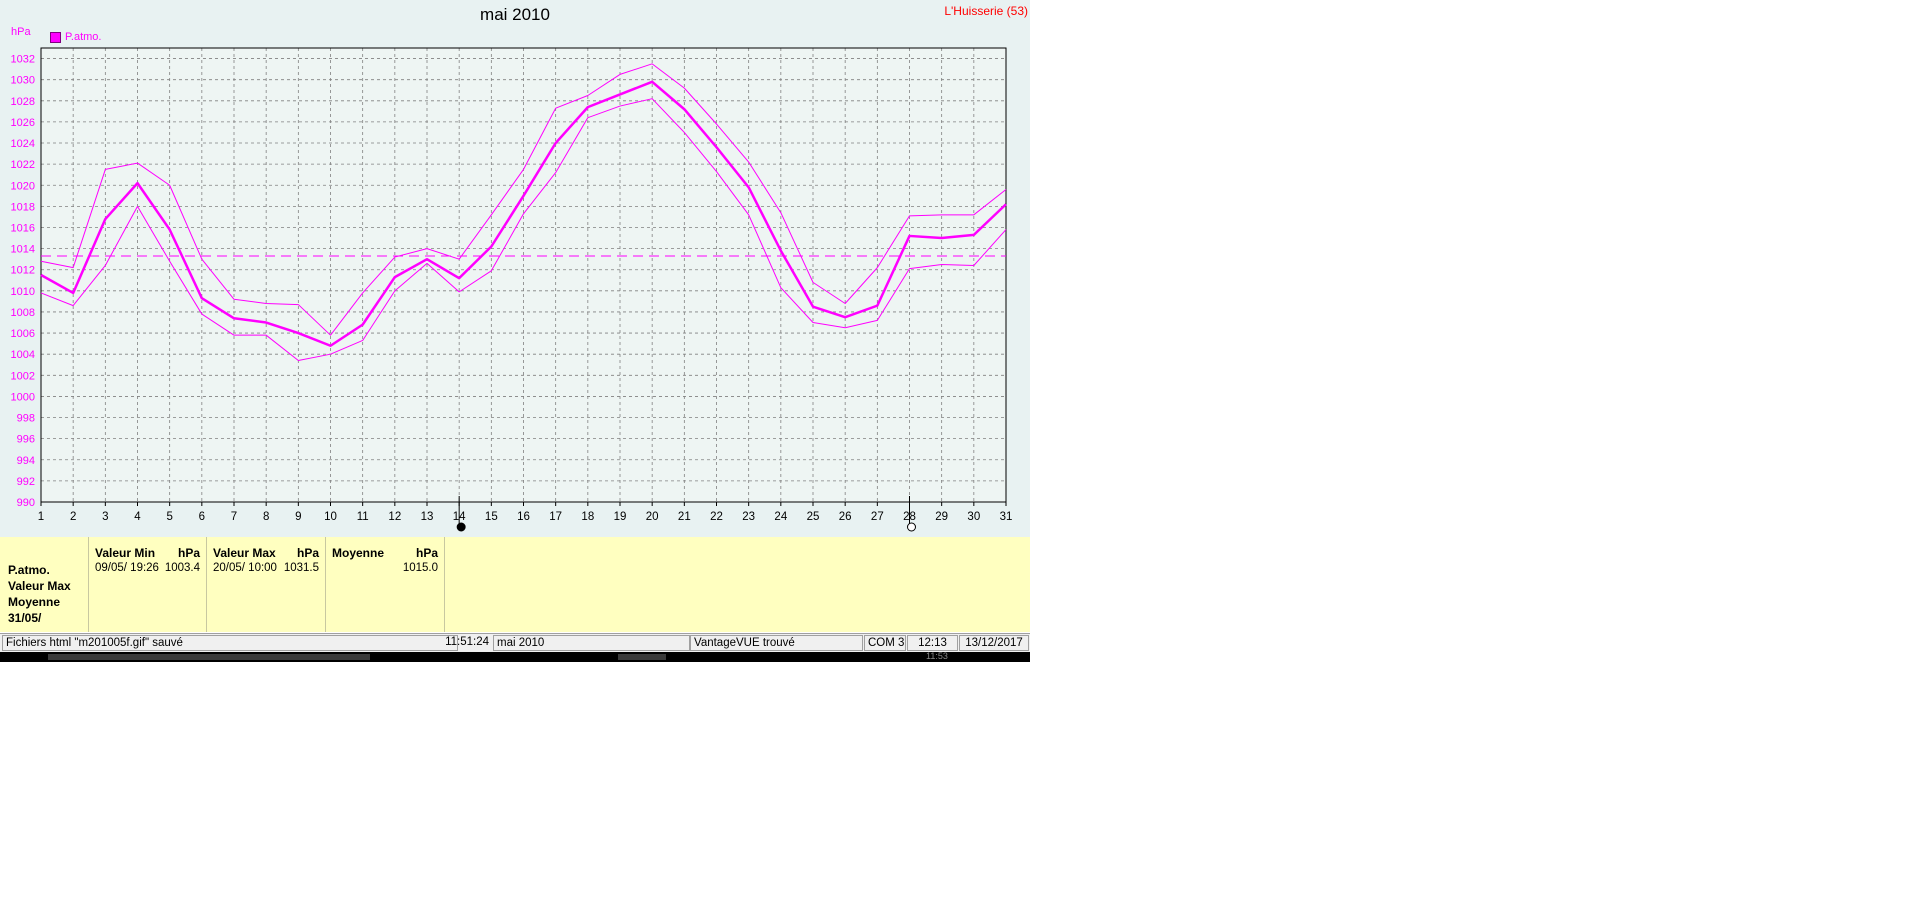  What do you see at coordinates (41, 517) in the screenshot?
I see `x-tick-label: 1` at bounding box center [41, 517].